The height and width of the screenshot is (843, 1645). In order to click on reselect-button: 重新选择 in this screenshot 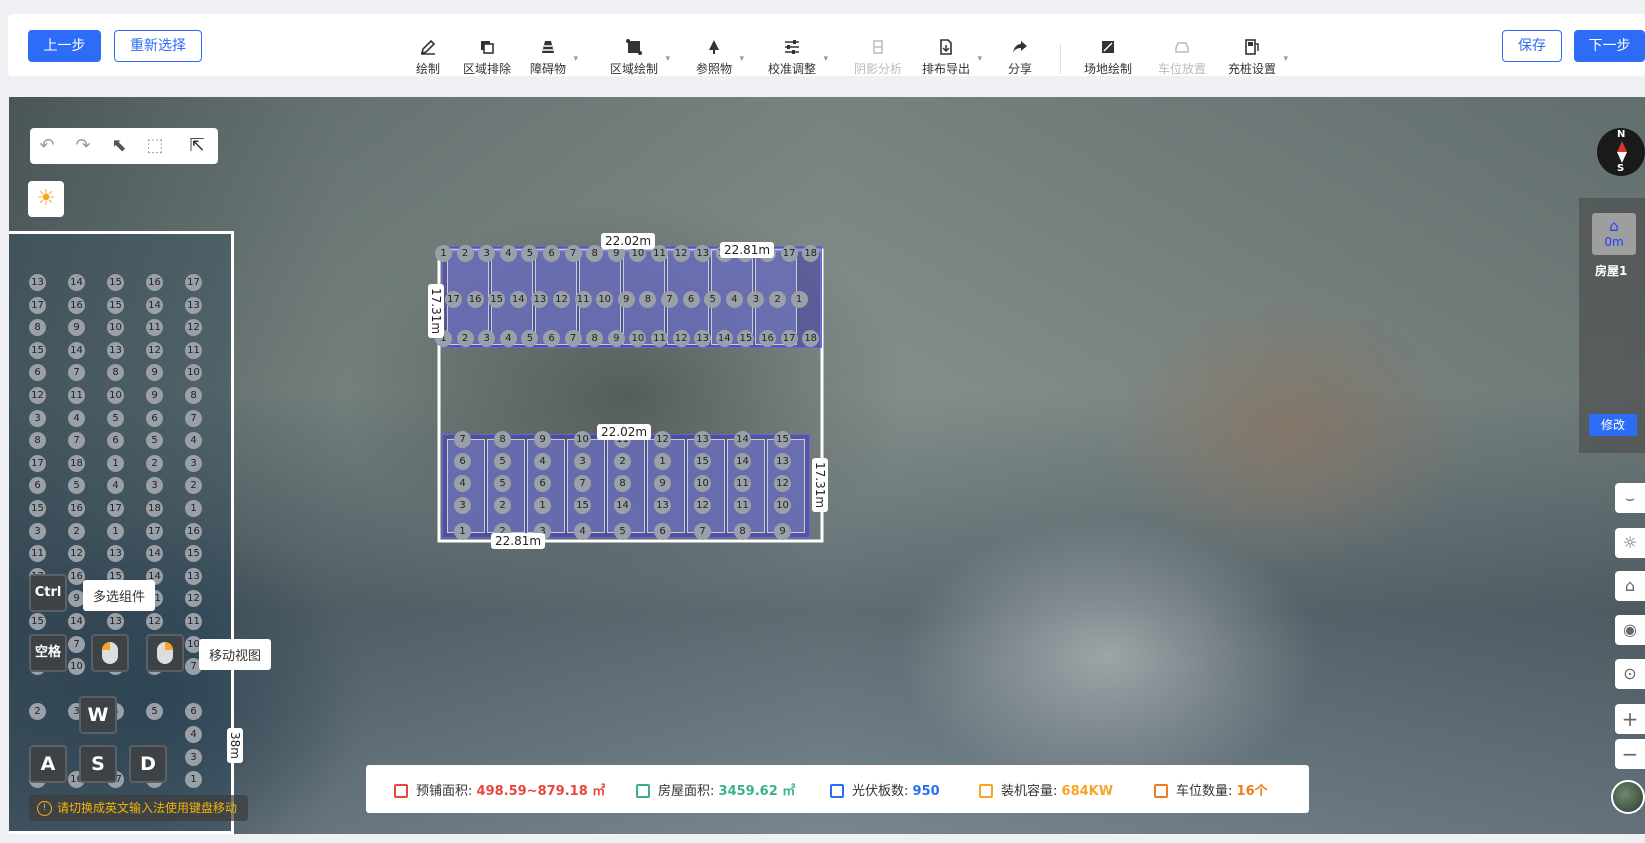, I will do `click(158, 46)`.